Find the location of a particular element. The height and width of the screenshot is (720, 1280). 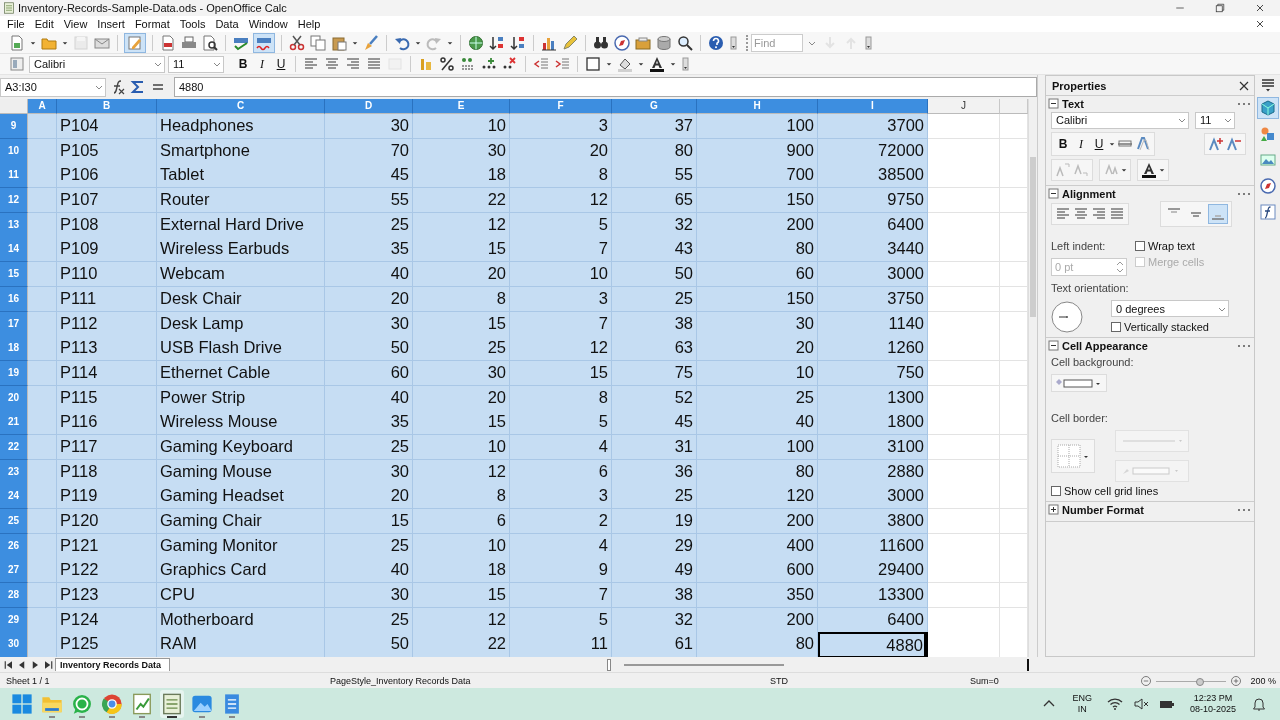

slider-thumb is located at coordinates (1199, 681).